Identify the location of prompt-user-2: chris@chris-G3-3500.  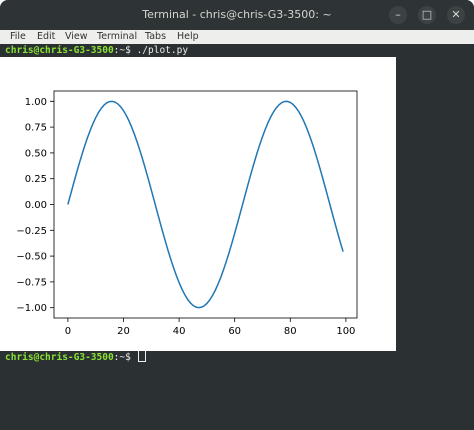
(59, 357).